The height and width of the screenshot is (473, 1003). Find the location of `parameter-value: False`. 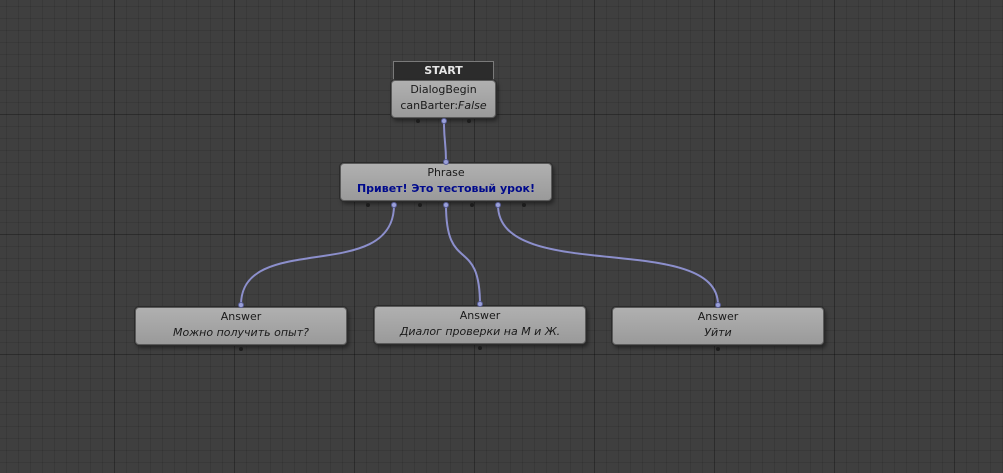

parameter-value: False is located at coordinates (472, 105).